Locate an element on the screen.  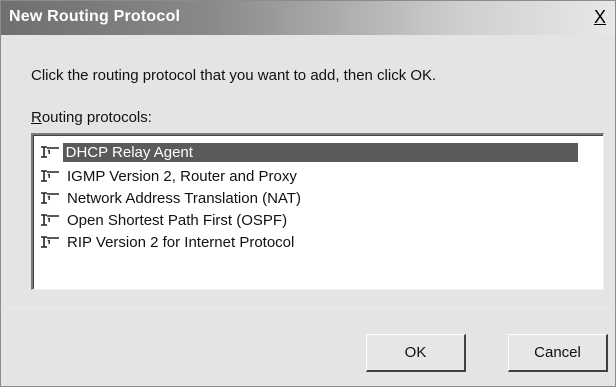
list-item-label: Open Shortest Path First (OSPF) is located at coordinates (177, 220).